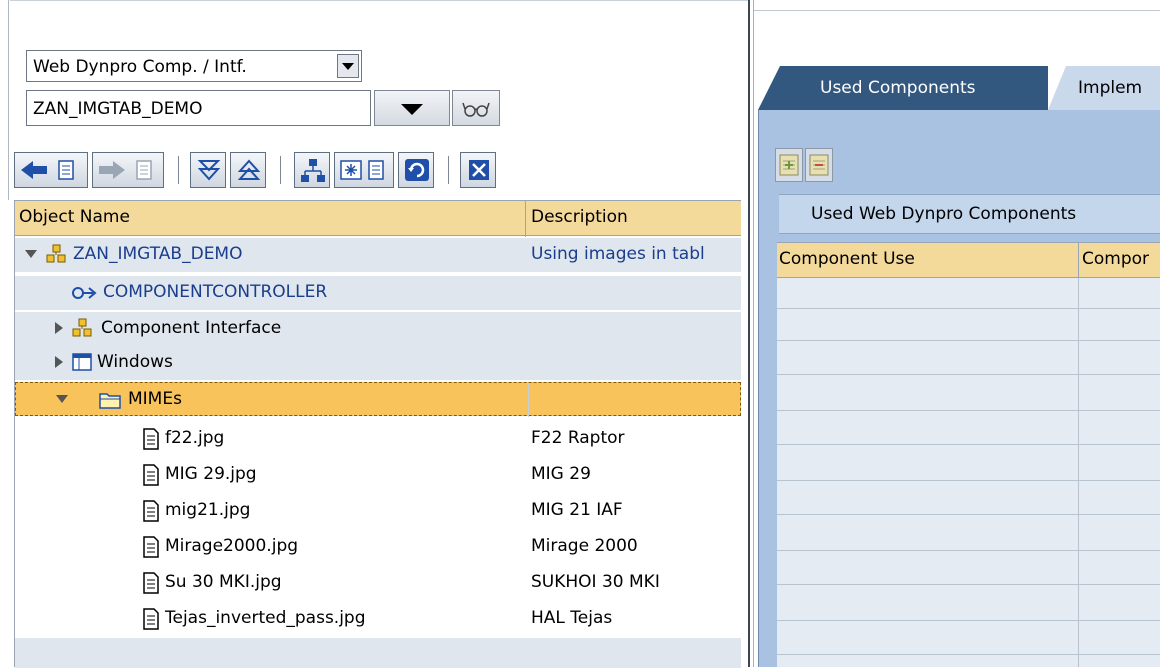 Image resolution: width=1160 pixels, height=668 pixels. I want to click on column-header-component-use: Component Use, so click(847, 259).